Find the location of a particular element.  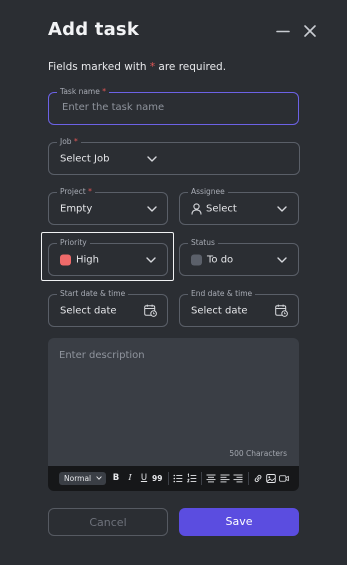

end-date-value: Select date is located at coordinates (219, 310).